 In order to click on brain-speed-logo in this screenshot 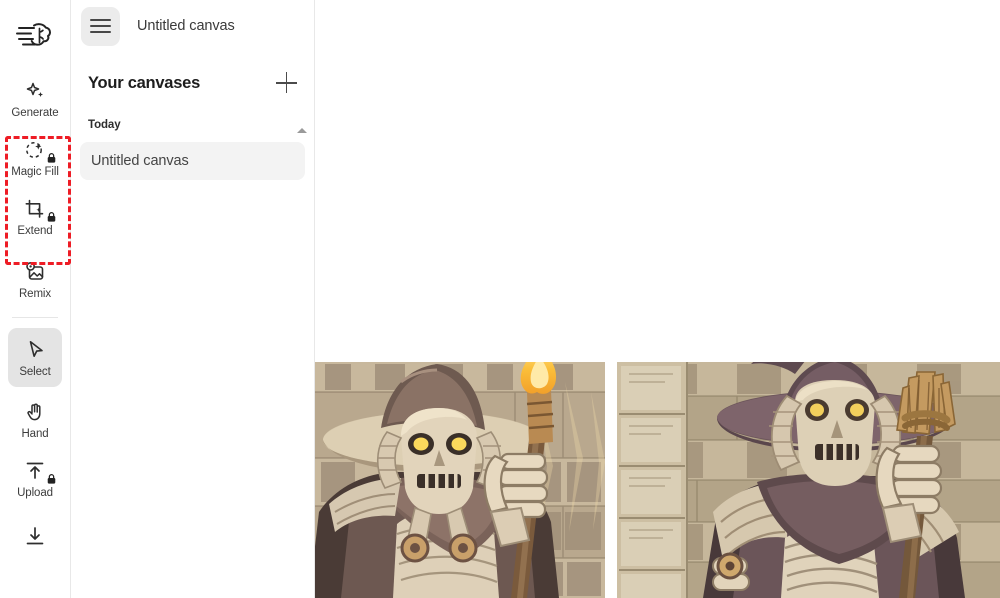, I will do `click(35, 36)`.